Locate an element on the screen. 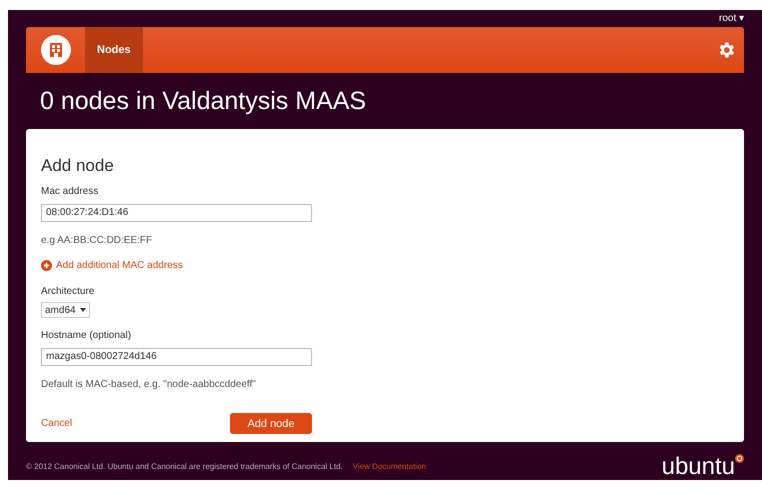 The width and height of the screenshot is (762, 489). form-title: Add node is located at coordinates (78, 166).